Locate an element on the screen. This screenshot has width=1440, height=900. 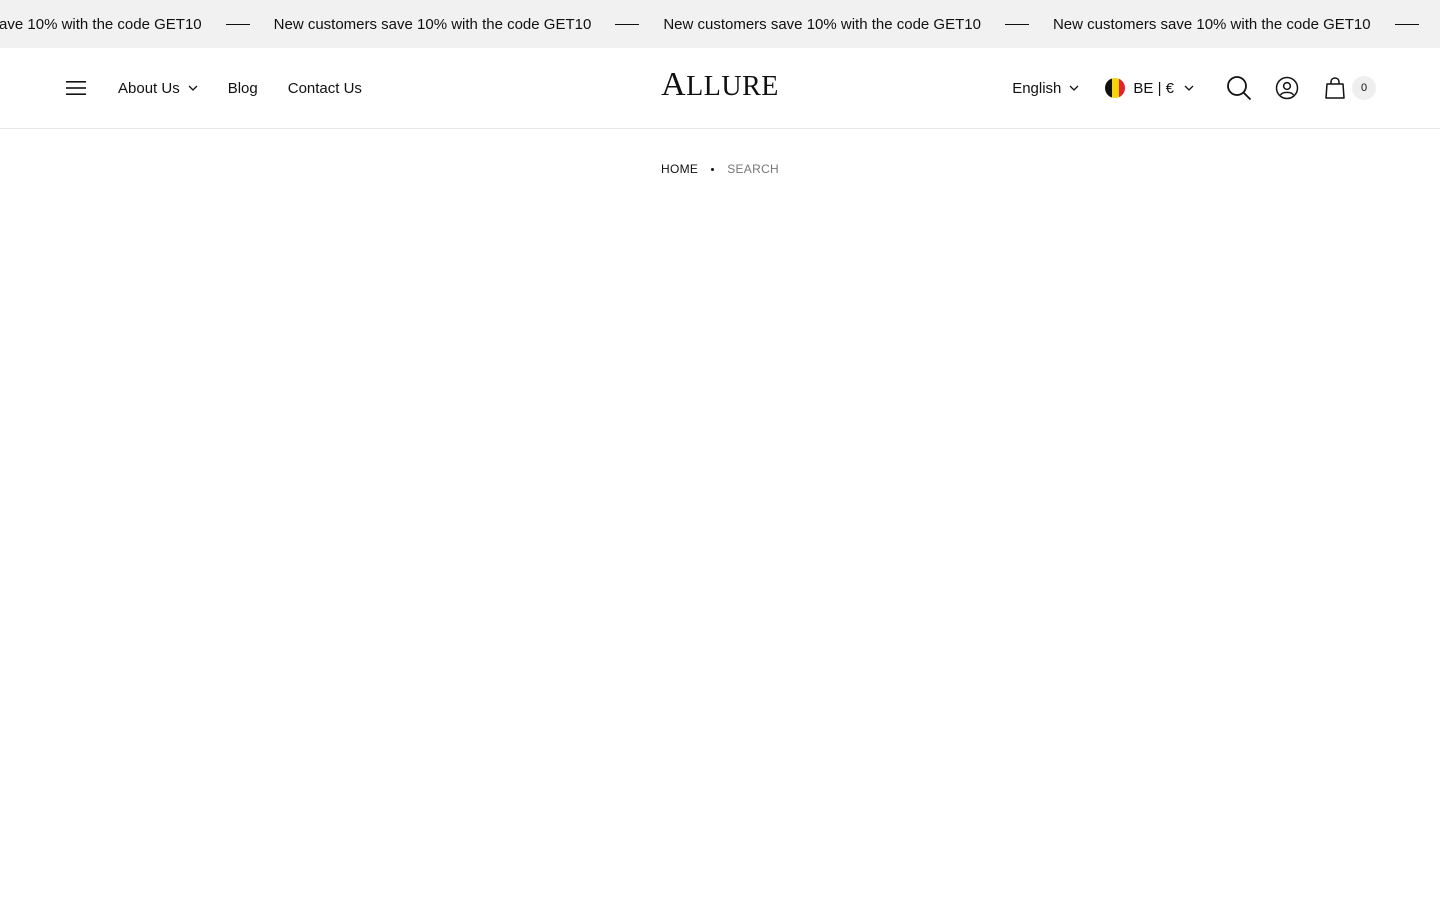
cart-icon-wrap is located at coordinates (1335, 88).